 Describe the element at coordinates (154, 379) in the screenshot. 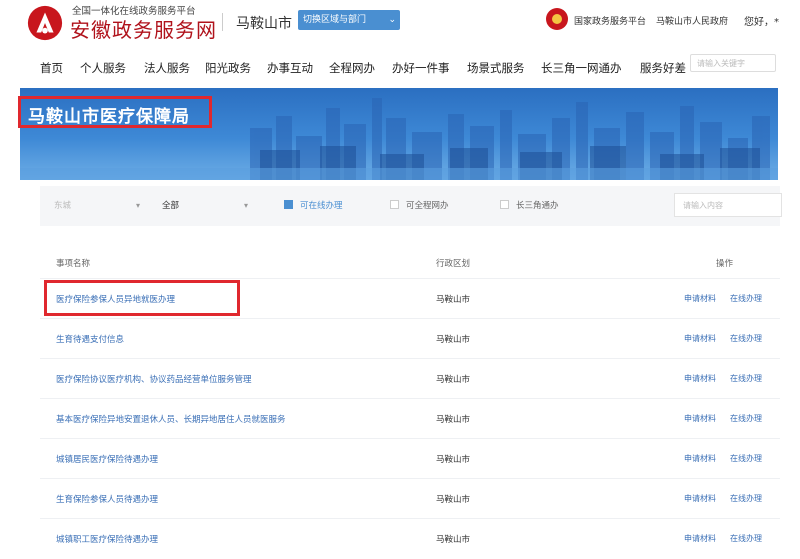

I see `item-name-link: 医疗保险协议医疗机构、协议药品经营单位服务管理` at that location.